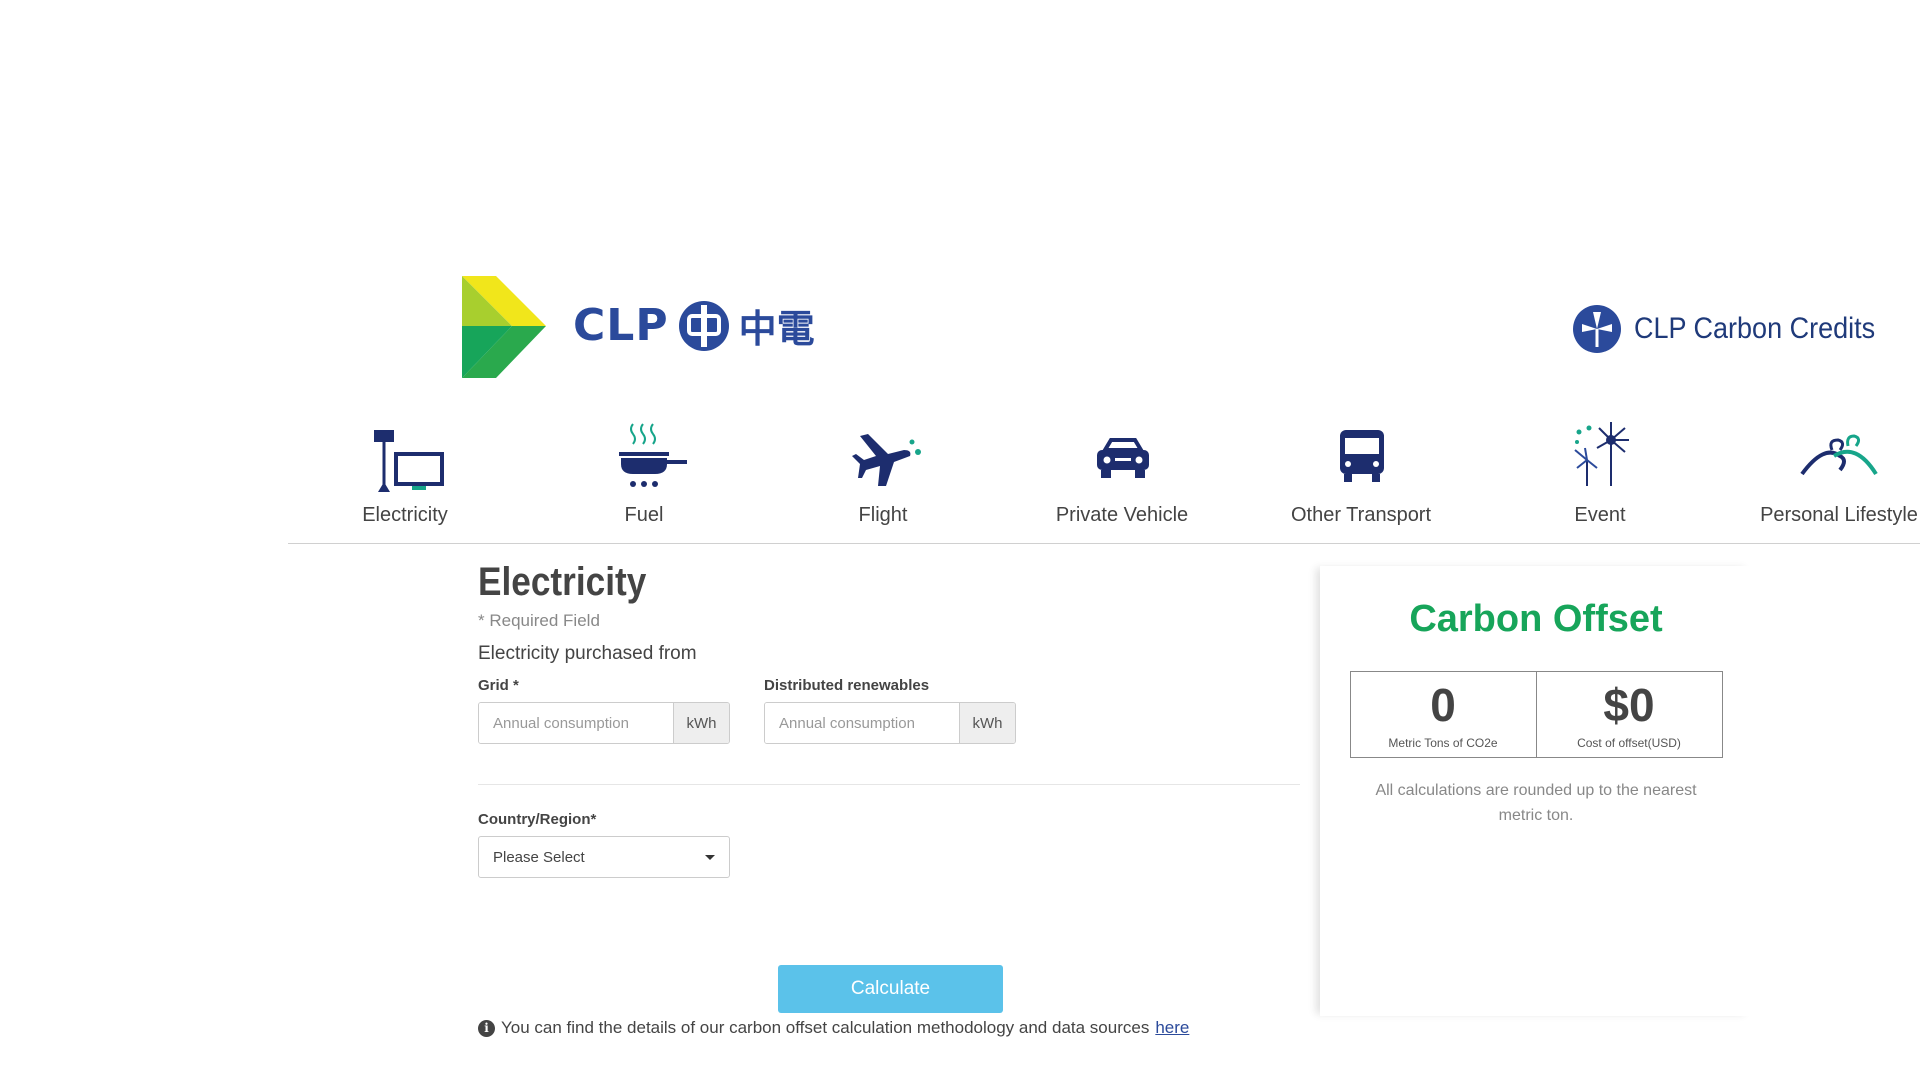 Image resolution: width=1920 pixels, height=1080 pixels. I want to click on tons-box: 0 Metric Tons of CO2e, so click(1443, 714).